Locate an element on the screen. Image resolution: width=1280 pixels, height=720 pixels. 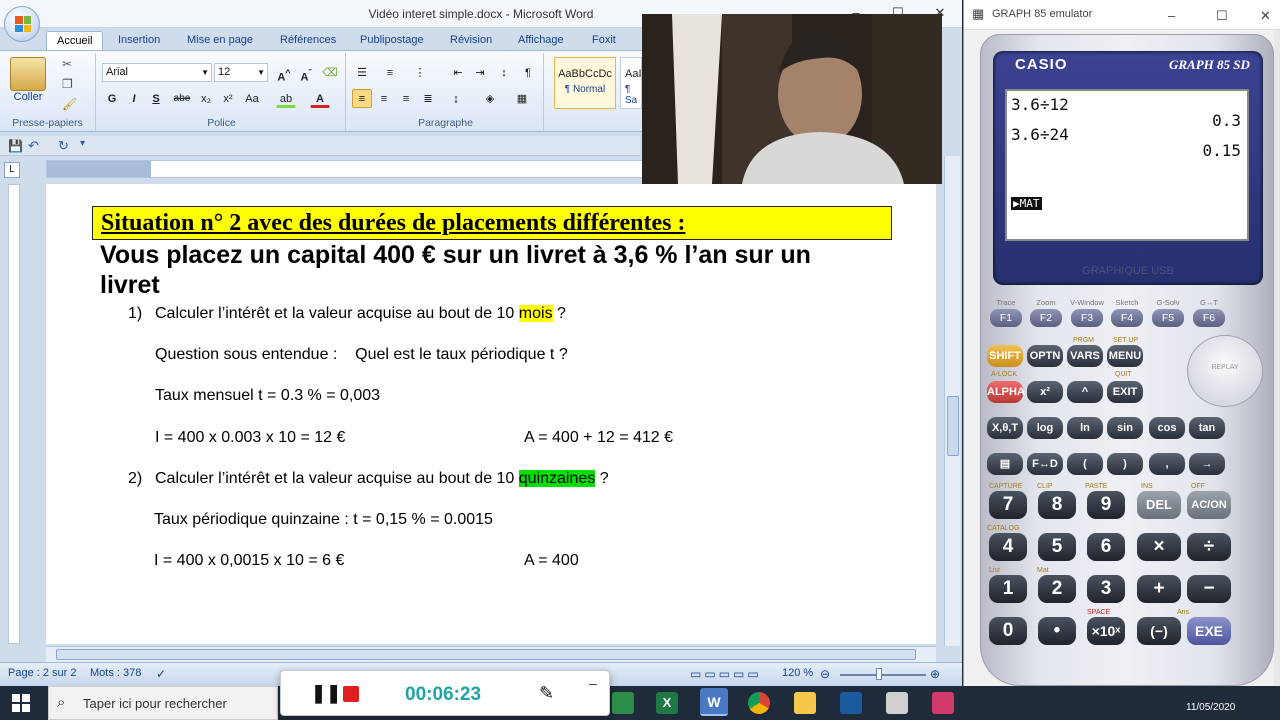
menu-key: MENU is located at coordinates (1125, 356).